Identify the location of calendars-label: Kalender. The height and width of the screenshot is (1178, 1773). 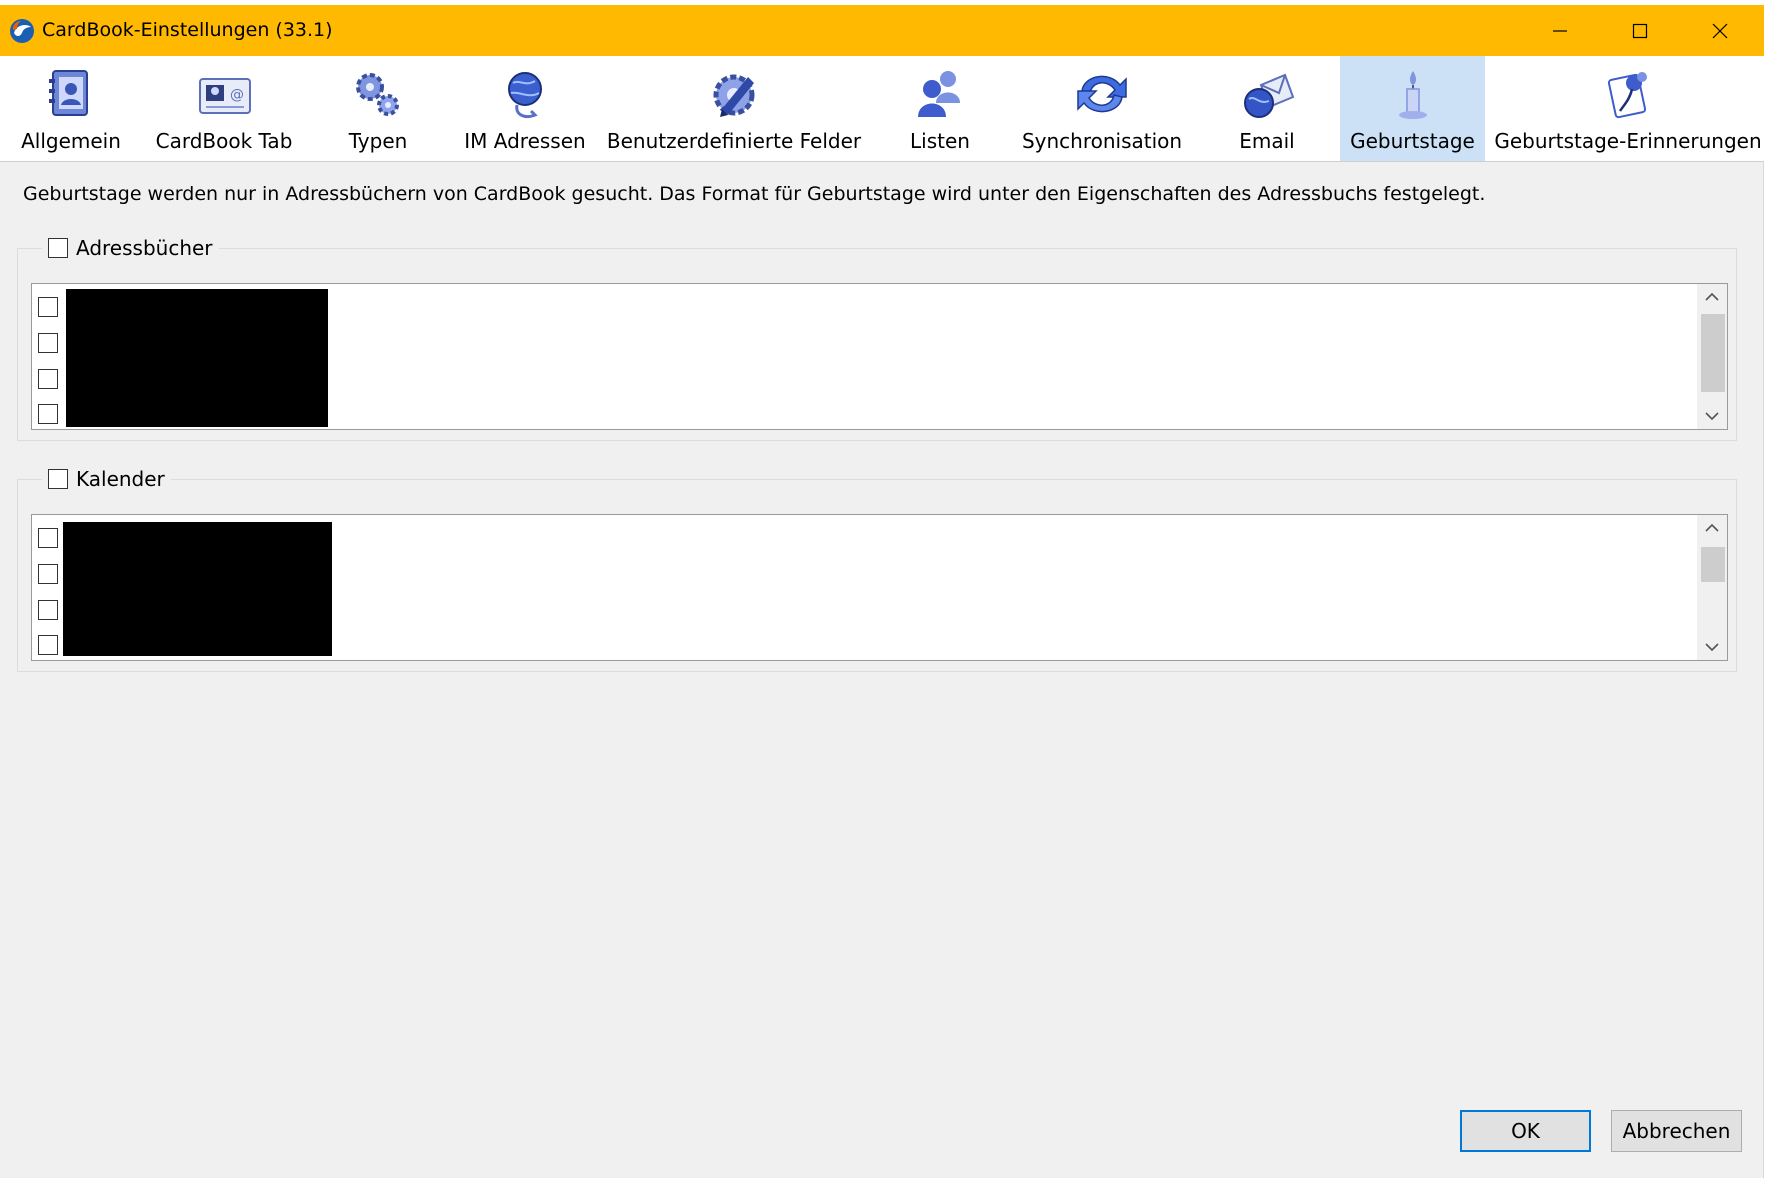
(120, 479).